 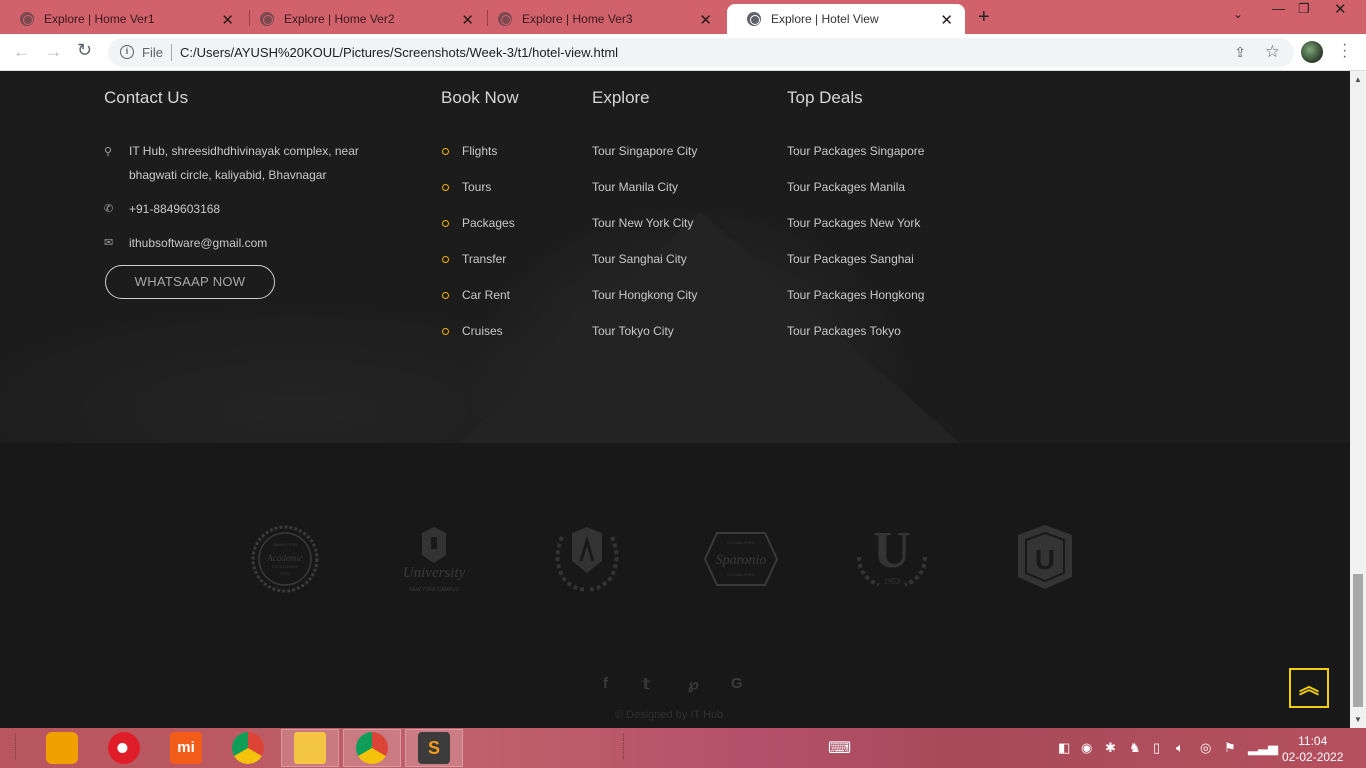 What do you see at coordinates (310, 748) in the screenshot?
I see `file-explorer-icon` at bounding box center [310, 748].